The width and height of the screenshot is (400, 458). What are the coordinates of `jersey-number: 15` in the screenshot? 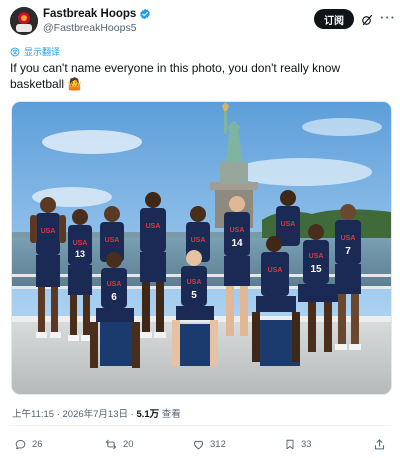 It's located at (316, 269).